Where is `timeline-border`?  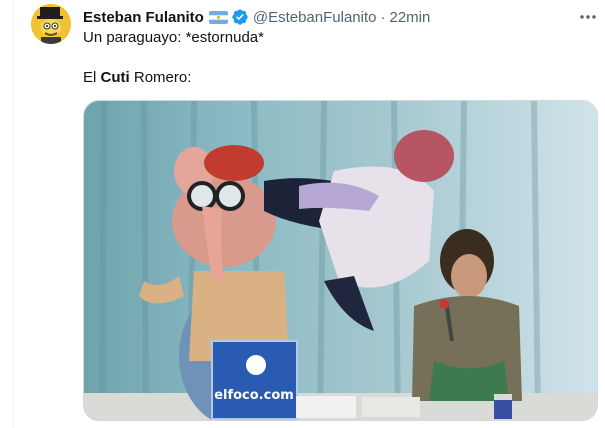 timeline-border is located at coordinates (13, 214).